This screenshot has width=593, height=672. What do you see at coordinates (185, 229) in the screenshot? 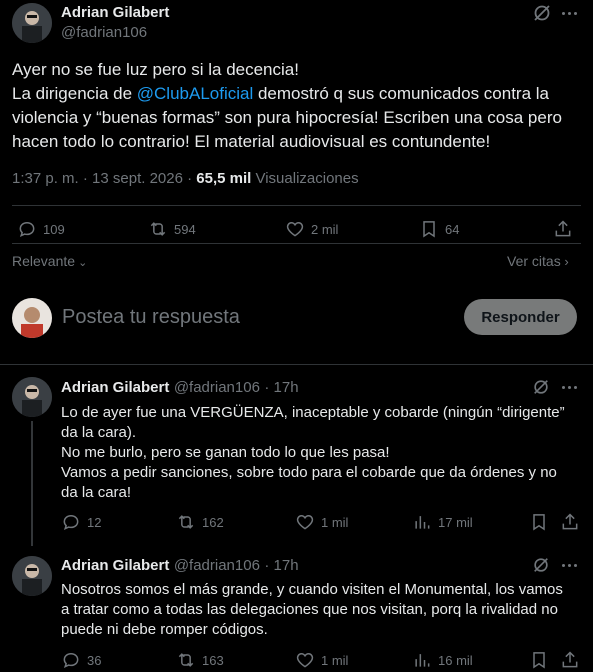
I see `repost-count: 594` at bounding box center [185, 229].